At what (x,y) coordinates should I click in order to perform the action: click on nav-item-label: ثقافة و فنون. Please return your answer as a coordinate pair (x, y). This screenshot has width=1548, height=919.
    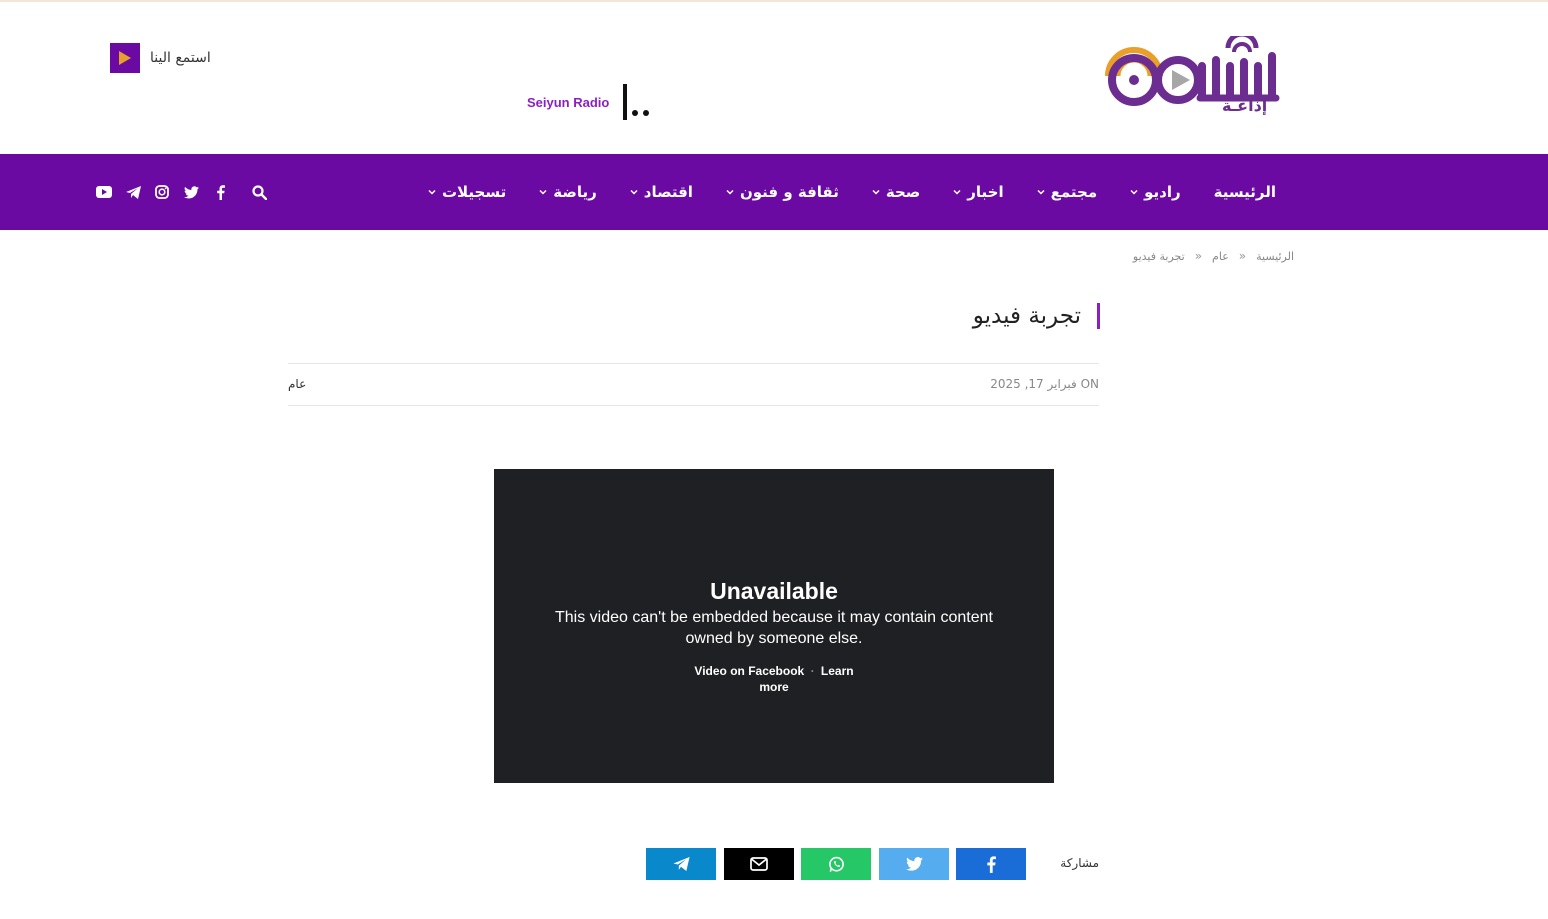
    Looking at the image, I should click on (789, 192).